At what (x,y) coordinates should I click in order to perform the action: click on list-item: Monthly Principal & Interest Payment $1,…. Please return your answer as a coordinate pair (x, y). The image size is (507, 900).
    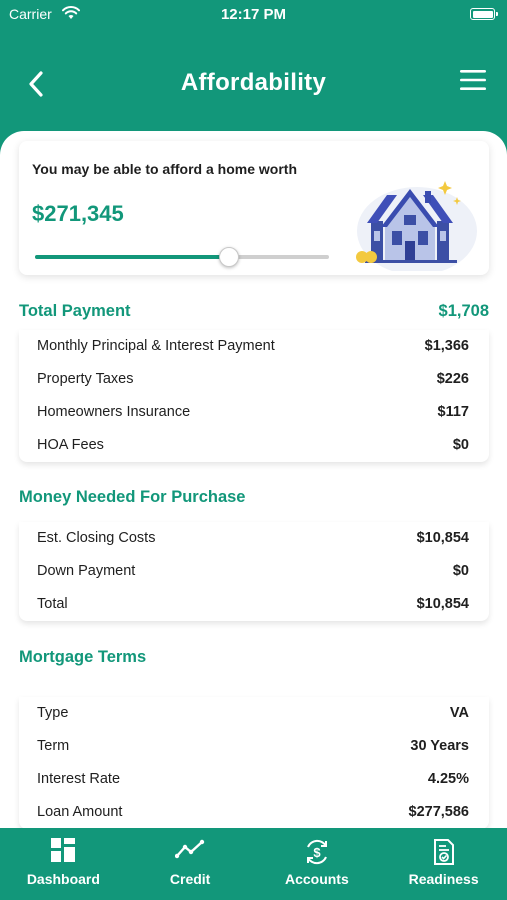
    Looking at the image, I should click on (254, 346).